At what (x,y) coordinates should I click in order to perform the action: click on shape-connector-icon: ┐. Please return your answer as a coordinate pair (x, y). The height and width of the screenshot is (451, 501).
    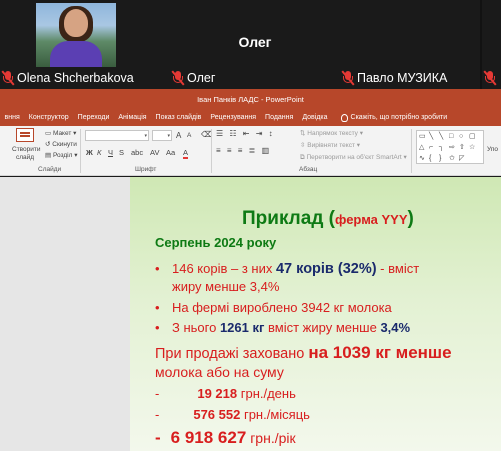
    Looking at the image, I should click on (441, 147).